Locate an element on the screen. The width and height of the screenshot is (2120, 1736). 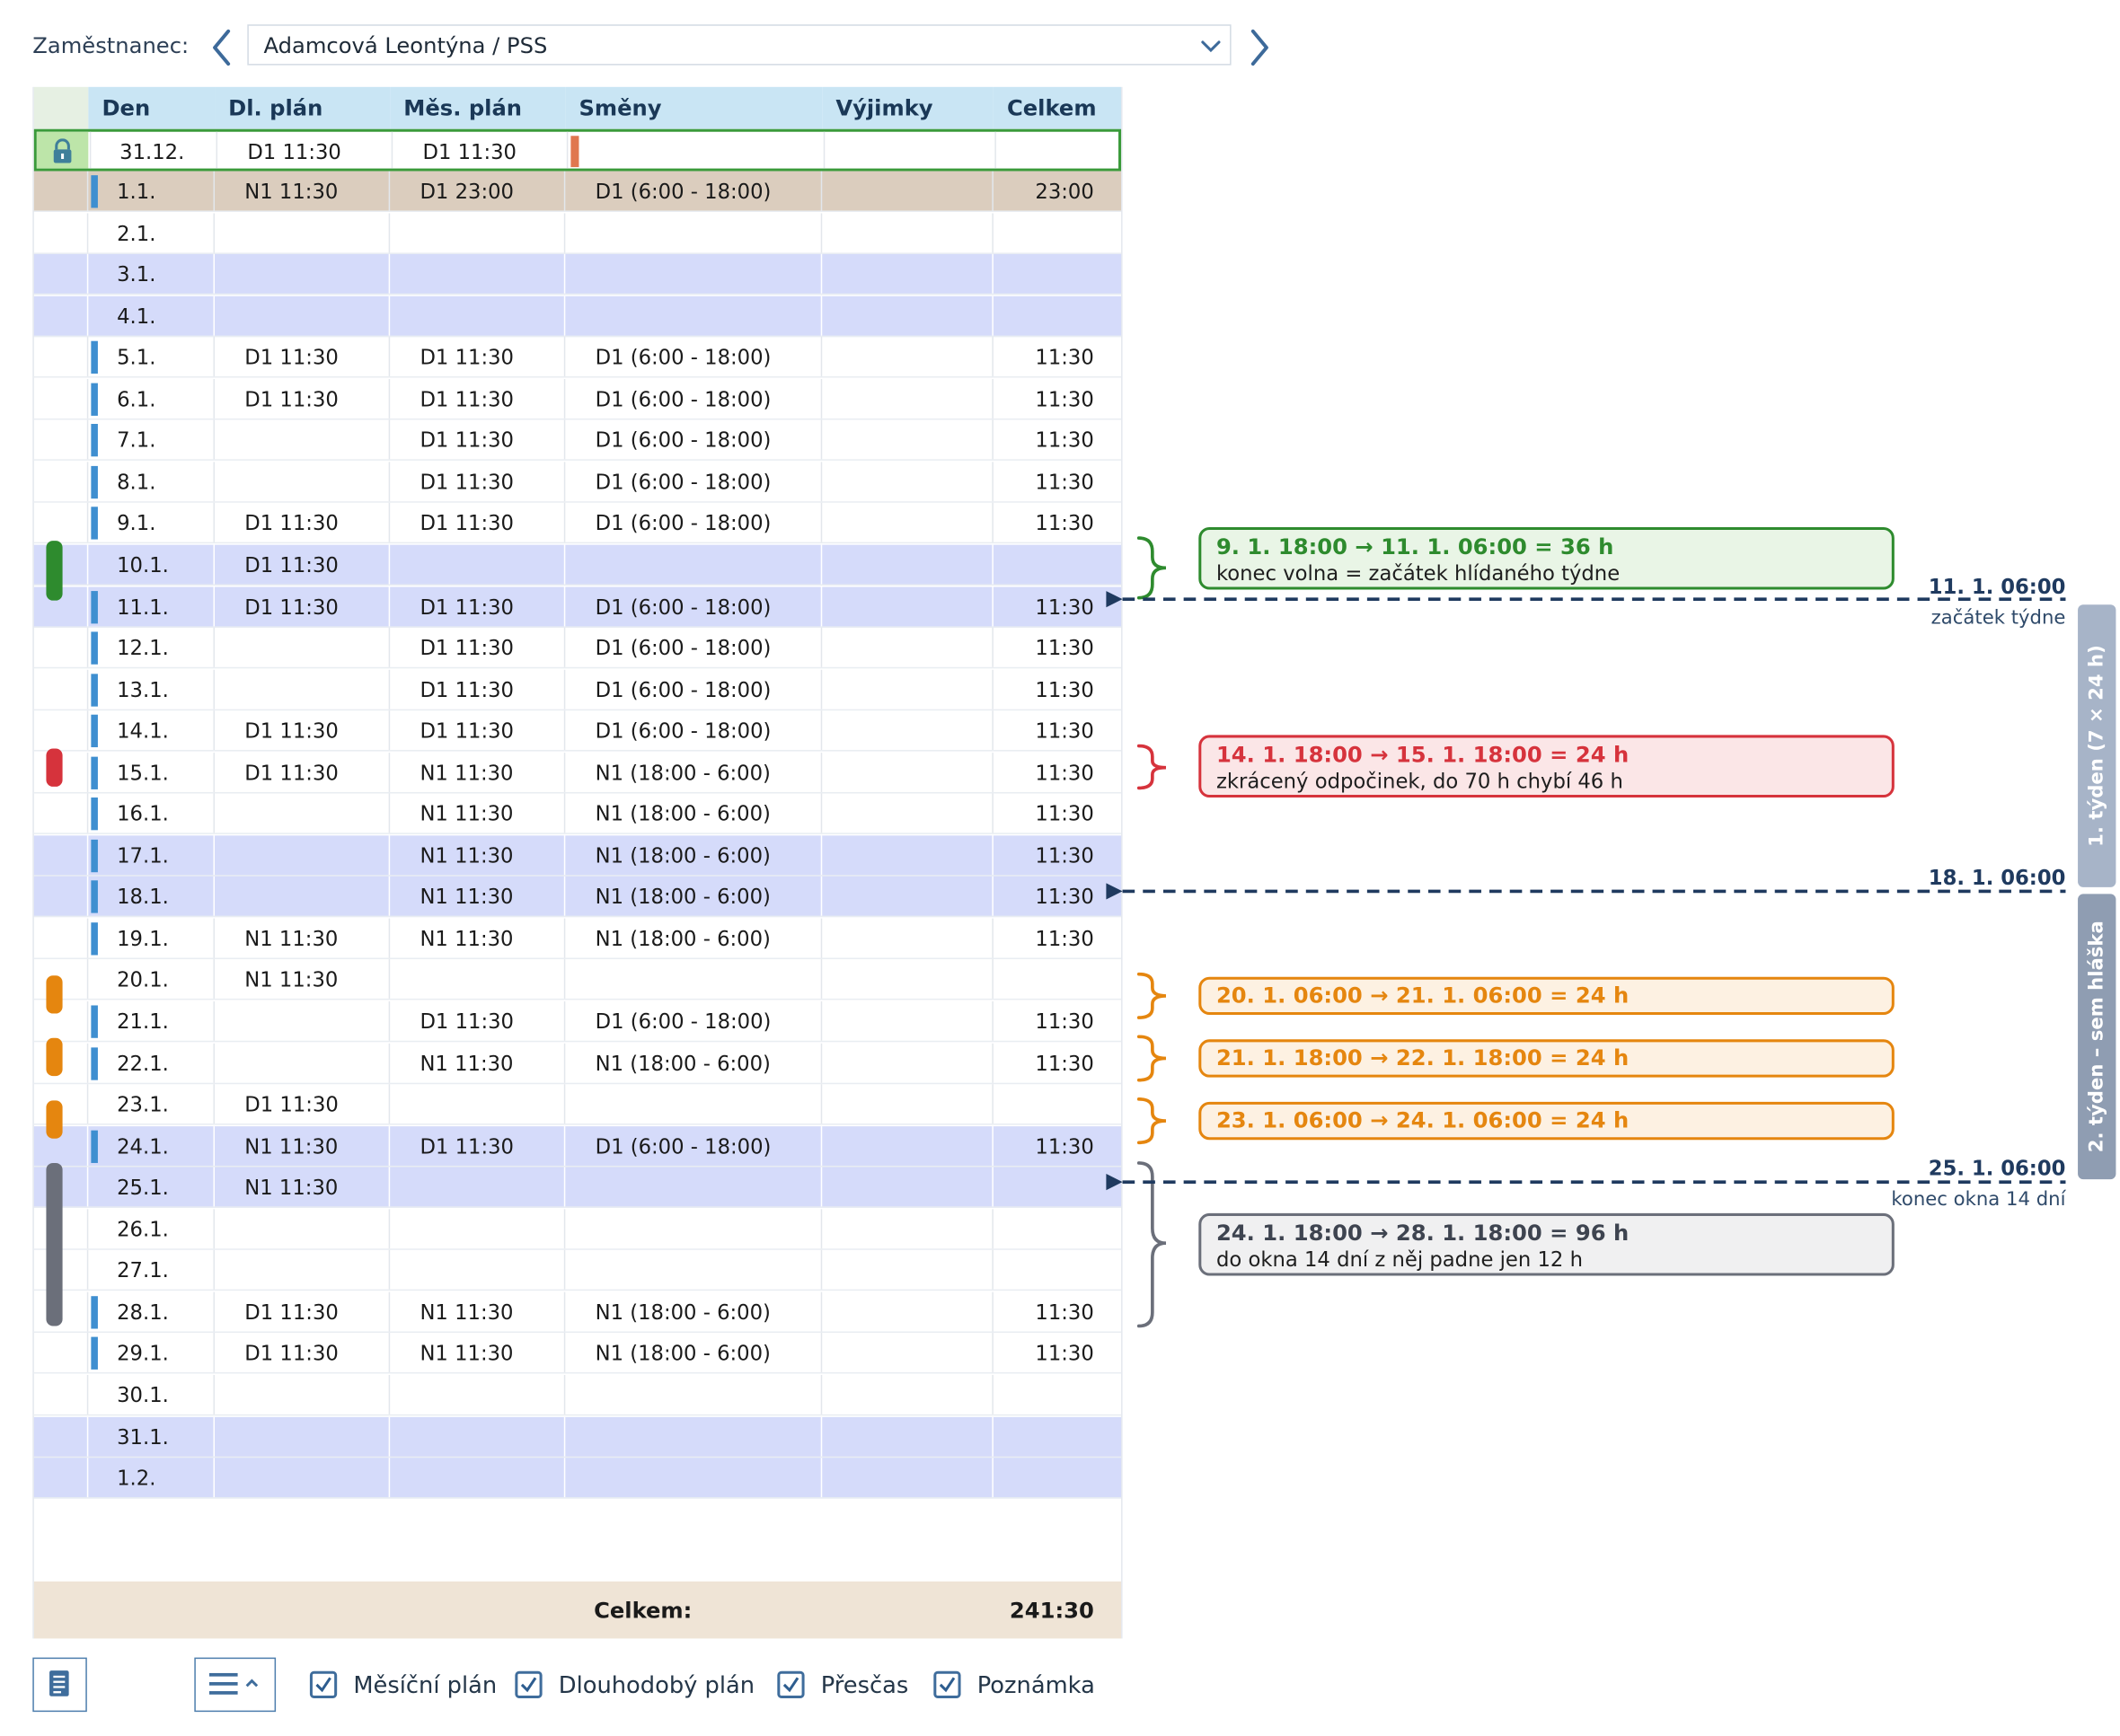
callout-text: do okna 14 dní z něj padne jen 12 h is located at coordinates (1399, 1260).